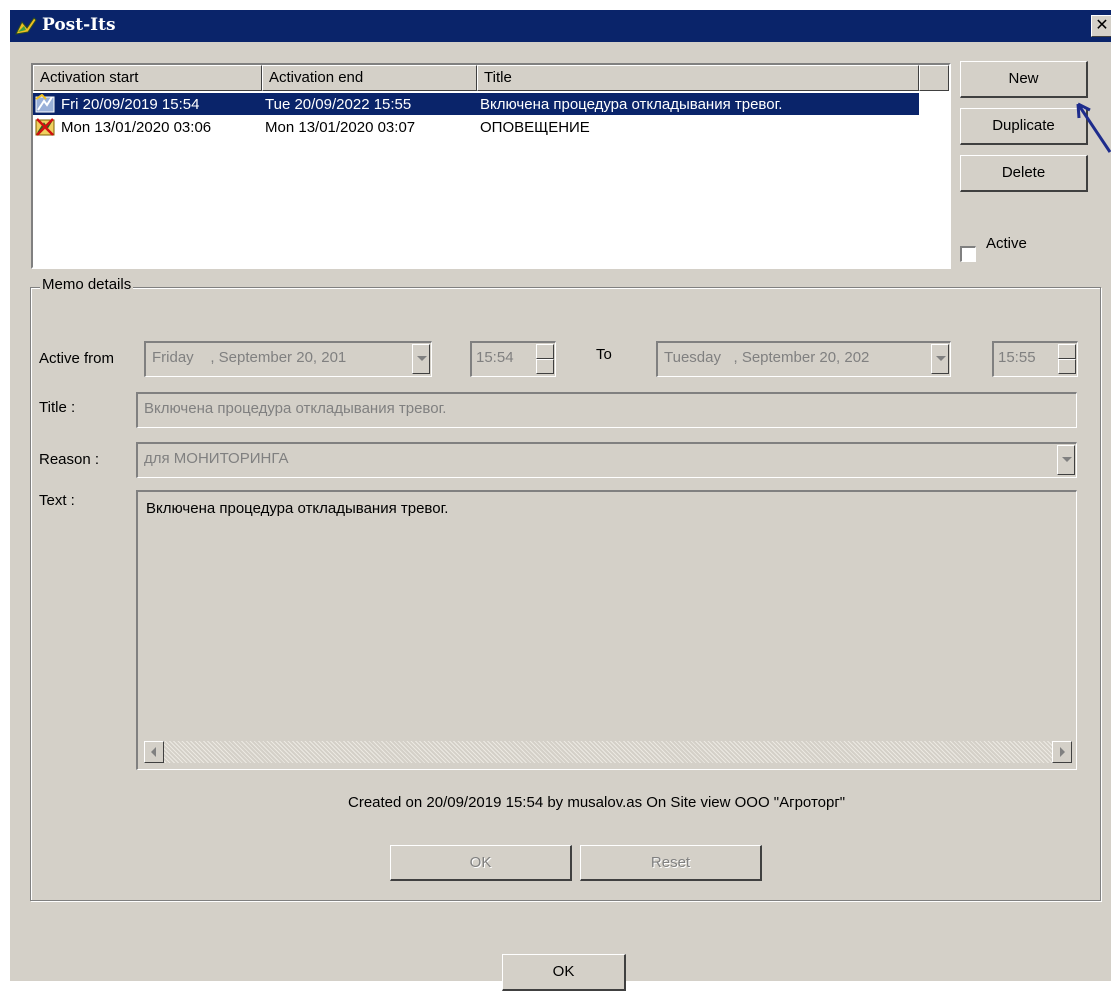 This screenshot has width=1111, height=991. What do you see at coordinates (57, 407) in the screenshot?
I see `title-label: Title :` at bounding box center [57, 407].